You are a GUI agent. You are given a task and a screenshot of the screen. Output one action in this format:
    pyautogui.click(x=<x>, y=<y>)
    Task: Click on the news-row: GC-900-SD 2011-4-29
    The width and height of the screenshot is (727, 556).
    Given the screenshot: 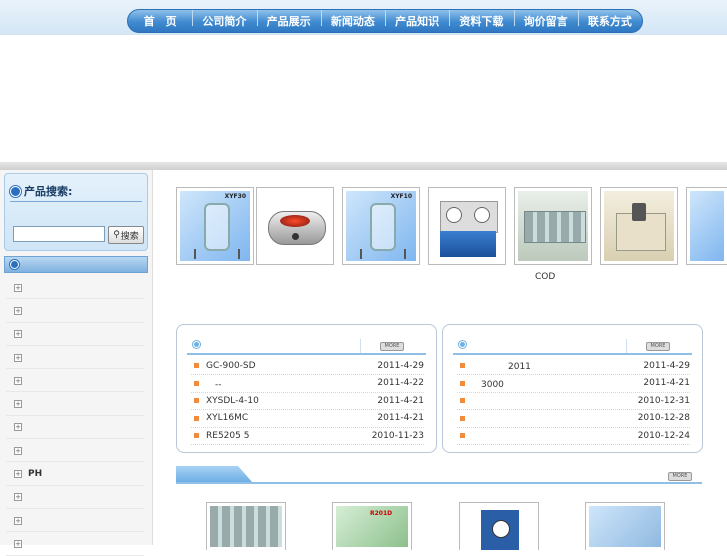 What is the action you would take?
    pyautogui.click(x=307, y=366)
    